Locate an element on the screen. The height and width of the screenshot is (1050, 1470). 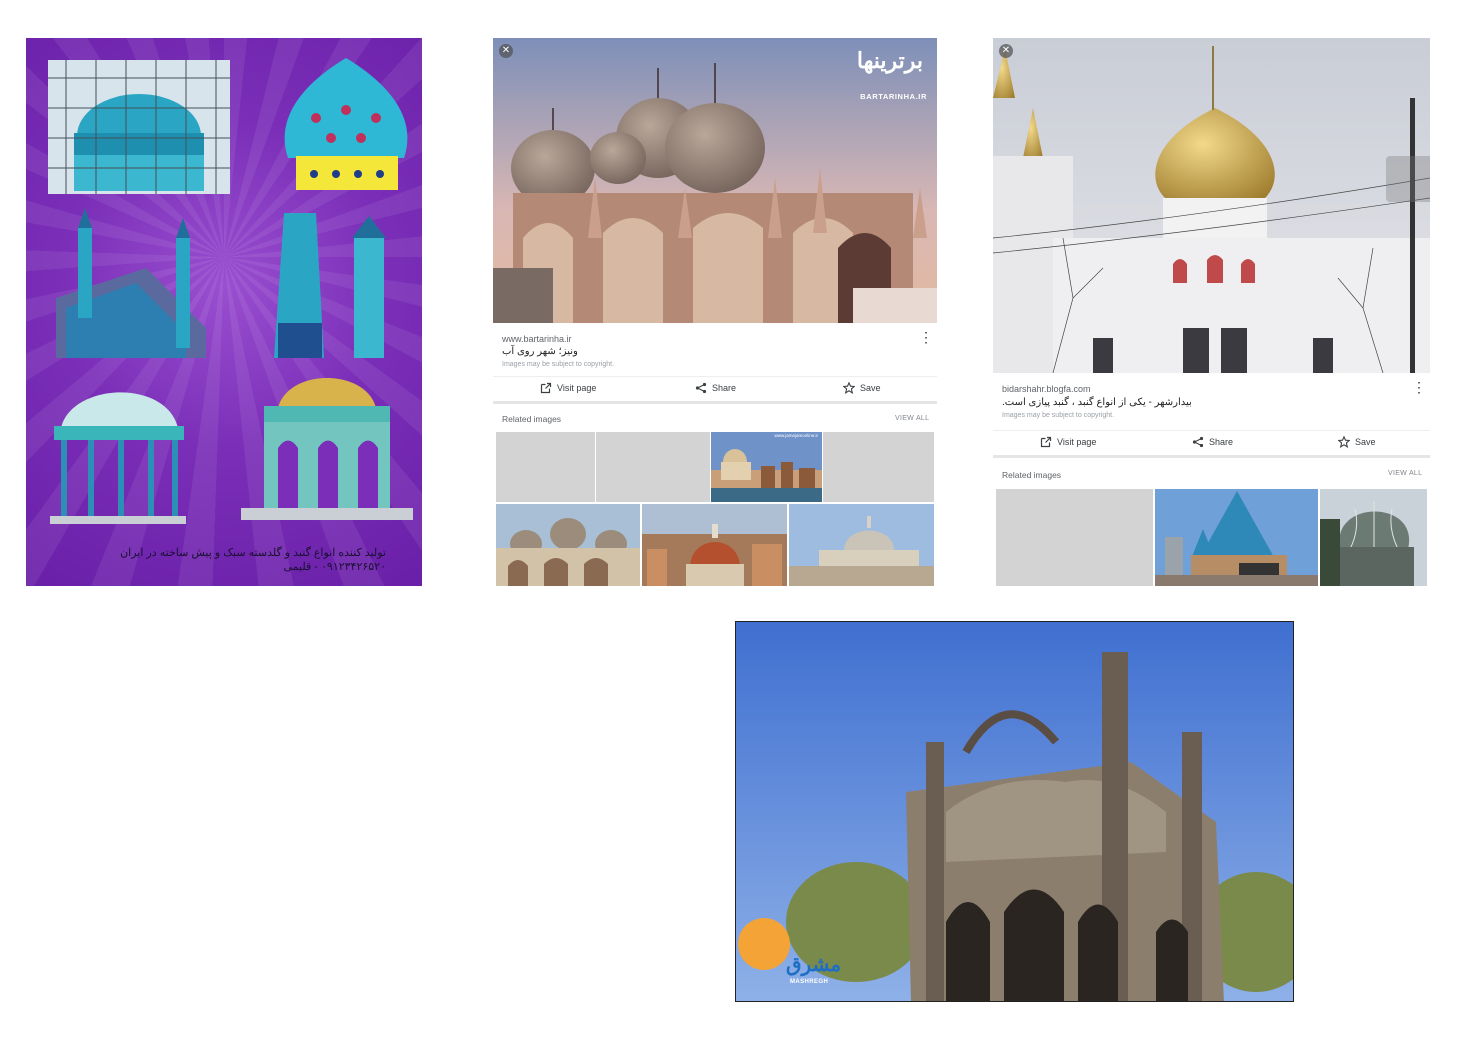
related-thumb-lattice-dome is located at coordinates (1373, 537).